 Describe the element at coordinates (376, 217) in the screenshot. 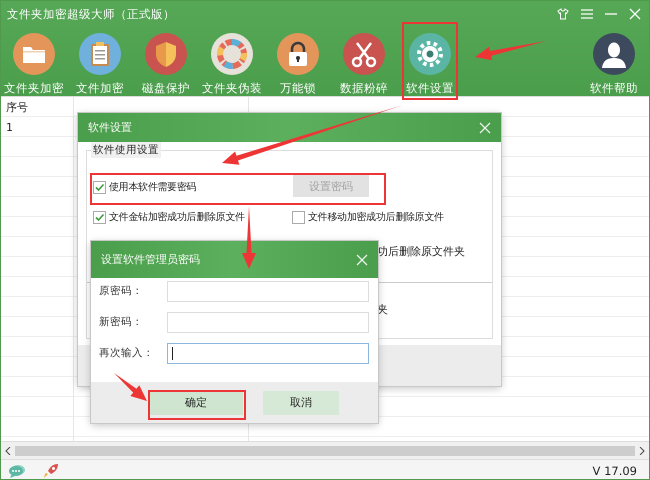

I see `checkbox-label: 文件移动加密成功后删除原文件` at that location.